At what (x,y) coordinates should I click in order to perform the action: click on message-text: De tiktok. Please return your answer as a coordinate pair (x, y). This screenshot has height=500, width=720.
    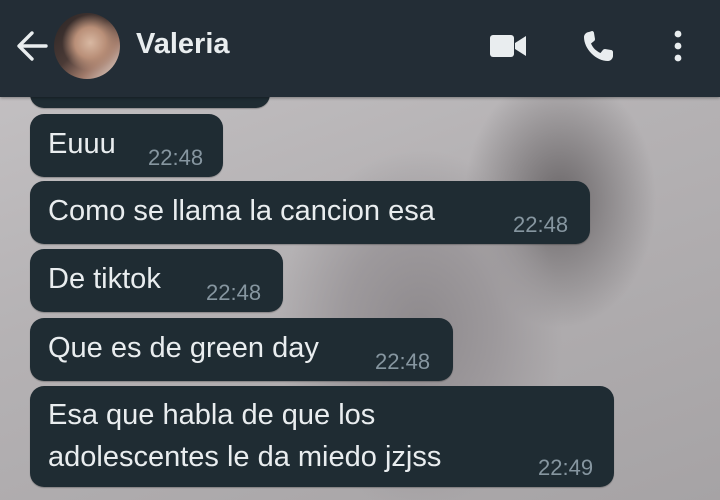
    Looking at the image, I should click on (104, 279).